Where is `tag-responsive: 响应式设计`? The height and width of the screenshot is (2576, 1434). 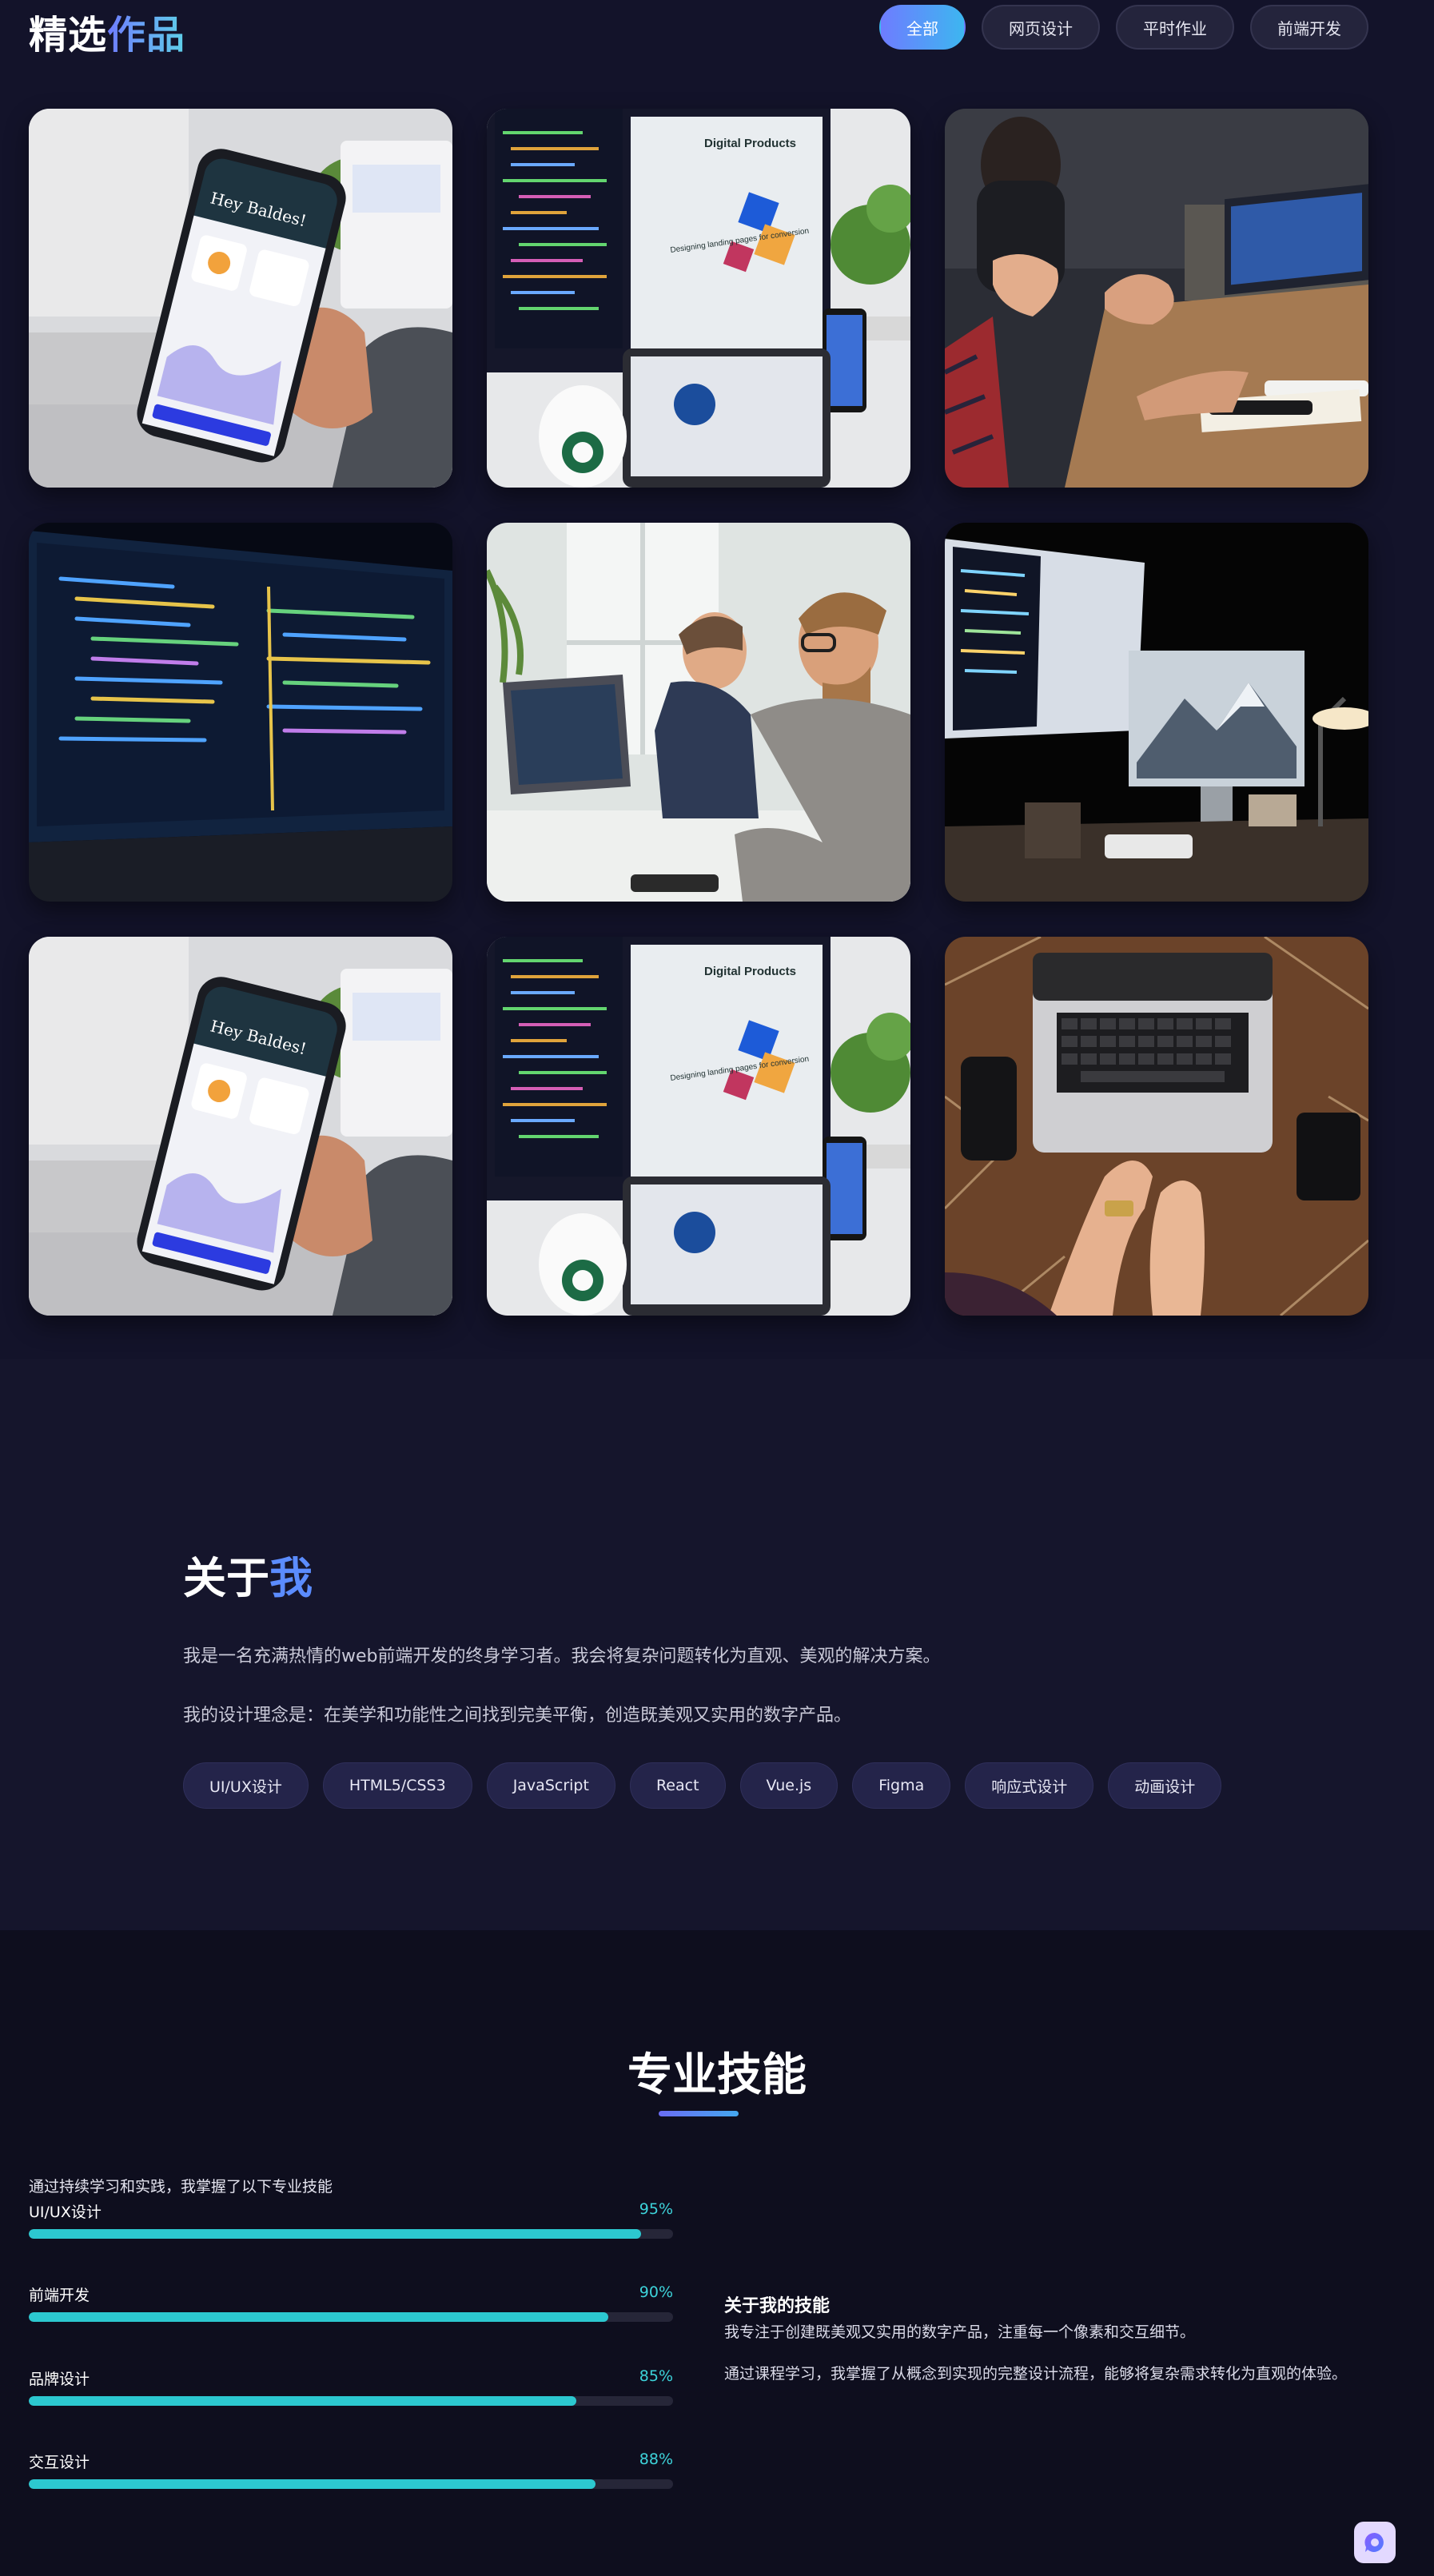 tag-responsive: 响应式设计 is located at coordinates (1029, 1786).